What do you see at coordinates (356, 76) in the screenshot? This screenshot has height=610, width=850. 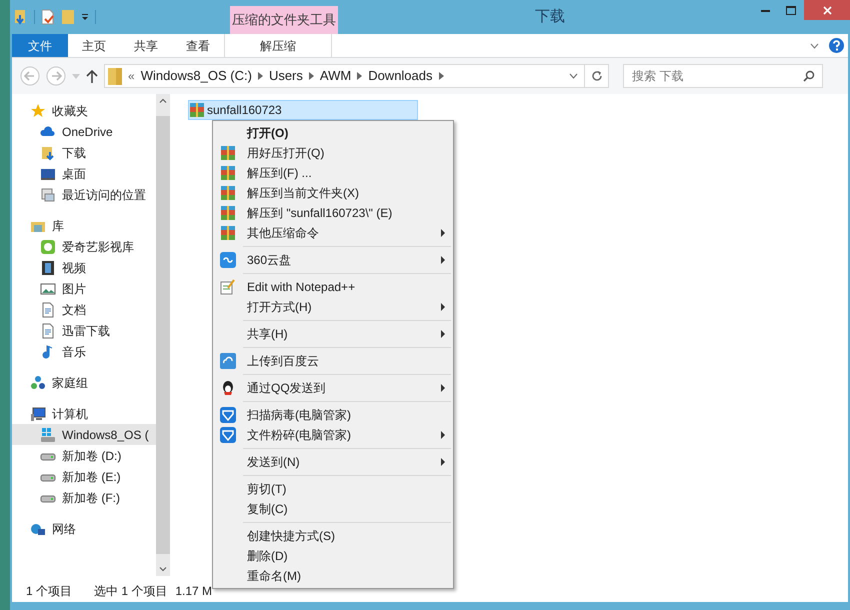 I see `address-bar: « Windows8_OS (C:) Users AWM Downloads` at bounding box center [356, 76].